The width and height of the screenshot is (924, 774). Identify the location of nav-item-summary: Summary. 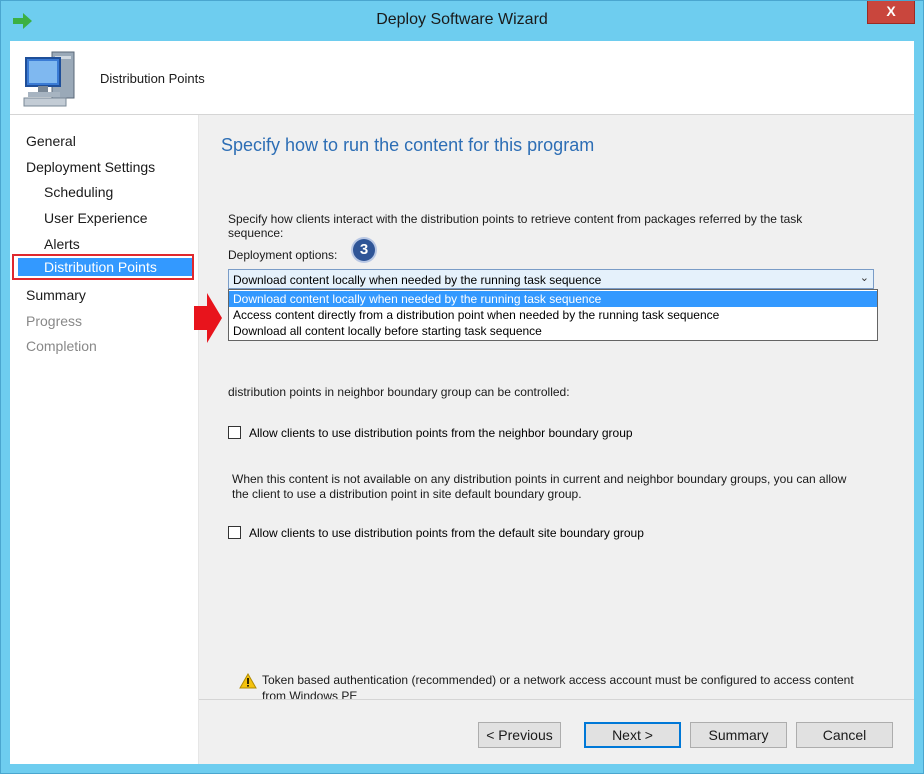
(56, 295).